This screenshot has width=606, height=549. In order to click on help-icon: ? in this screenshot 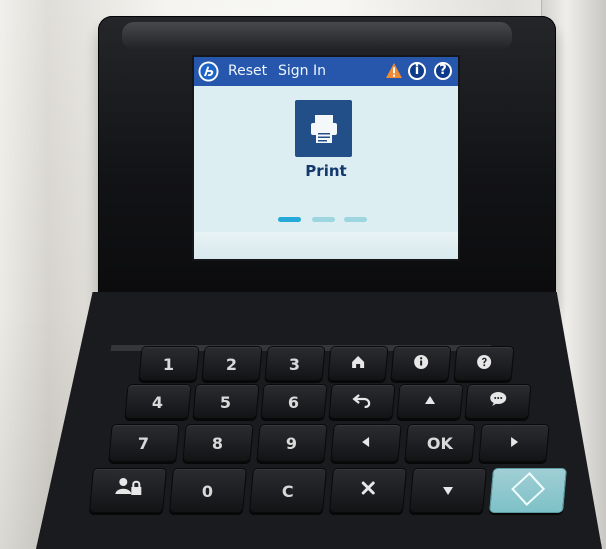, I will do `click(443, 71)`.